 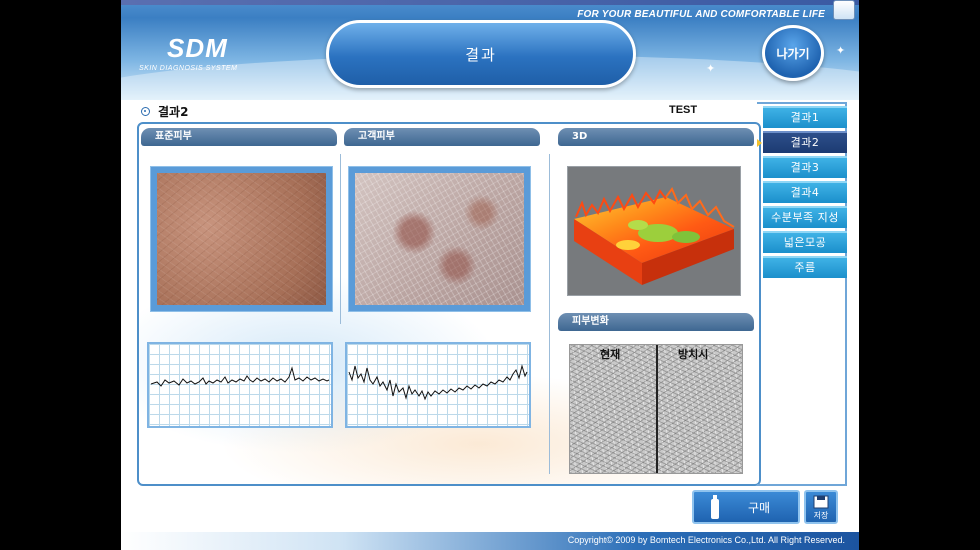 I want to click on customer-skin-profile-graph, so click(x=438, y=385).